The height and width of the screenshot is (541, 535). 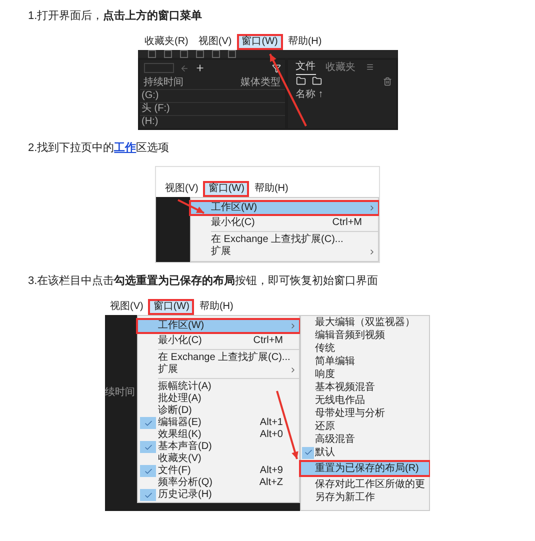 I want to click on menu-bar-item: 收藏夹(R), so click(x=167, y=42).